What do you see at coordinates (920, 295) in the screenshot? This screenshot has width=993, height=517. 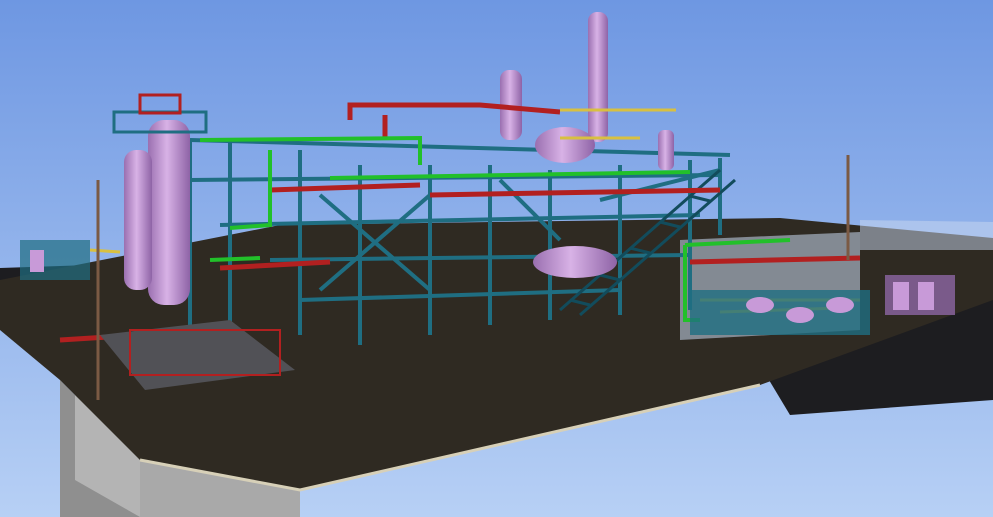 I see `compressor-unit-far-right` at bounding box center [920, 295].